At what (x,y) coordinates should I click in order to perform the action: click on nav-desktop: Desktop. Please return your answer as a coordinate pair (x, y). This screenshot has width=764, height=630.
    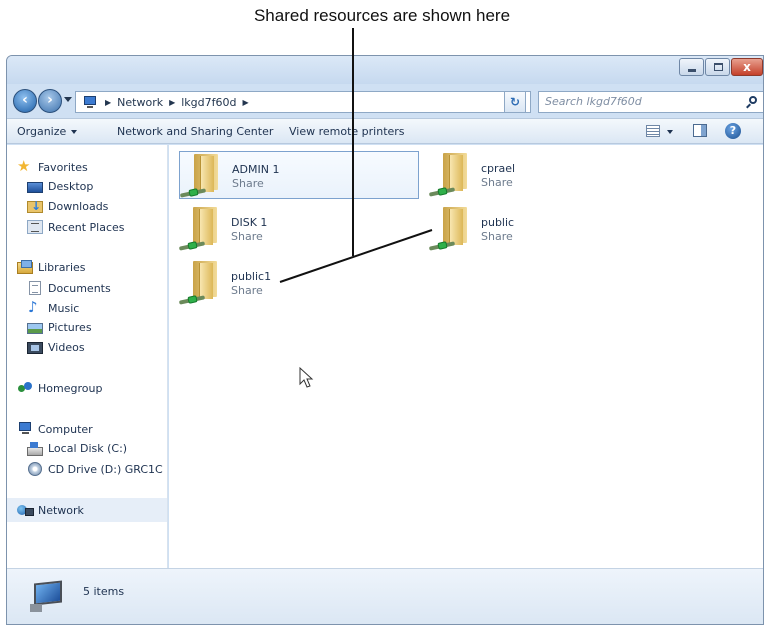
    Looking at the image, I should click on (60, 186).